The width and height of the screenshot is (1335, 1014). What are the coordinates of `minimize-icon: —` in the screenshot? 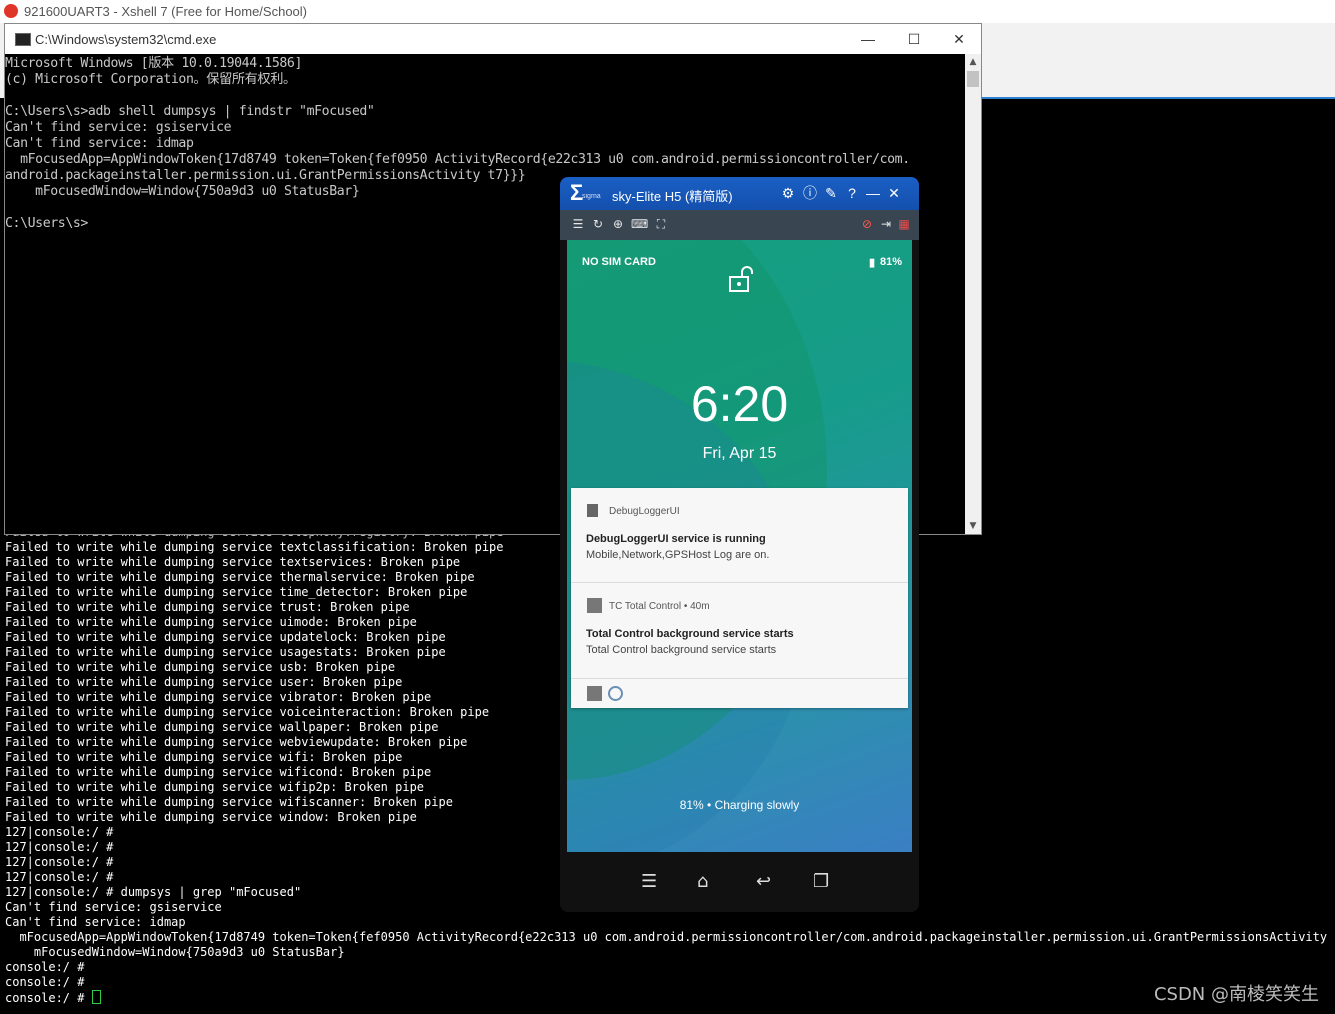 It's located at (873, 193).